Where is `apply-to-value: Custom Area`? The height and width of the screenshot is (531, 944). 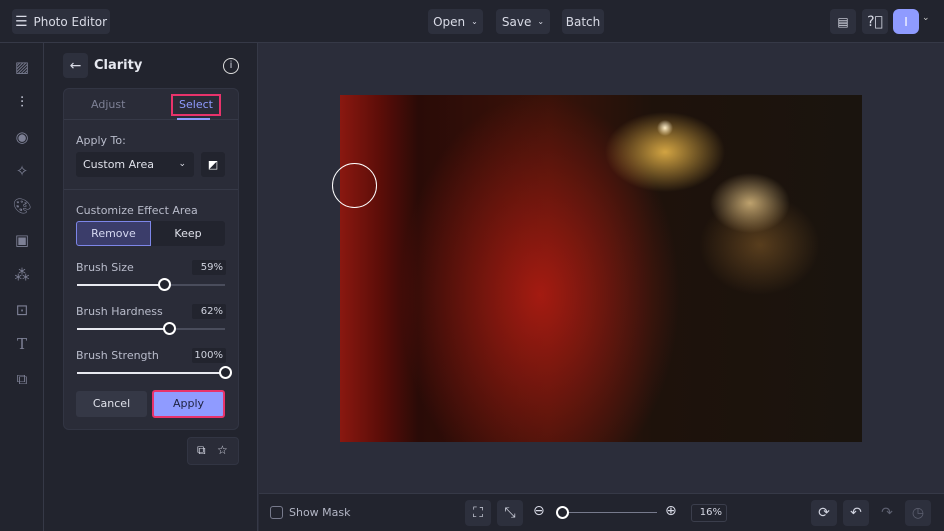 apply-to-value: Custom Area is located at coordinates (118, 164).